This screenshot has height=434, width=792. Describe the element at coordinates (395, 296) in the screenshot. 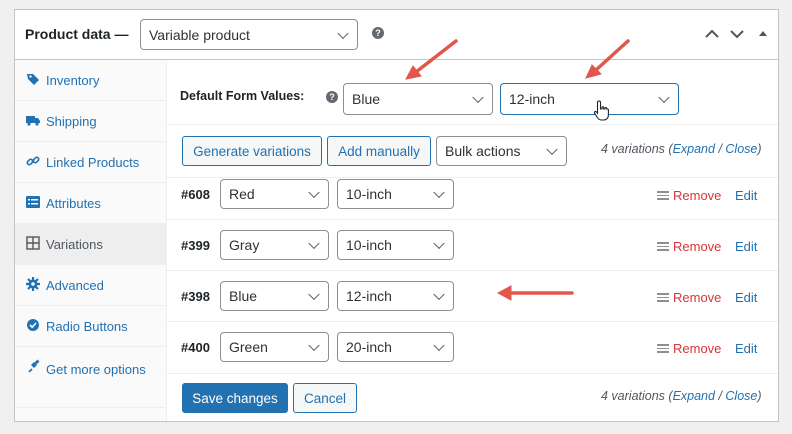

I see `variation-size-select: 12-inch` at that location.